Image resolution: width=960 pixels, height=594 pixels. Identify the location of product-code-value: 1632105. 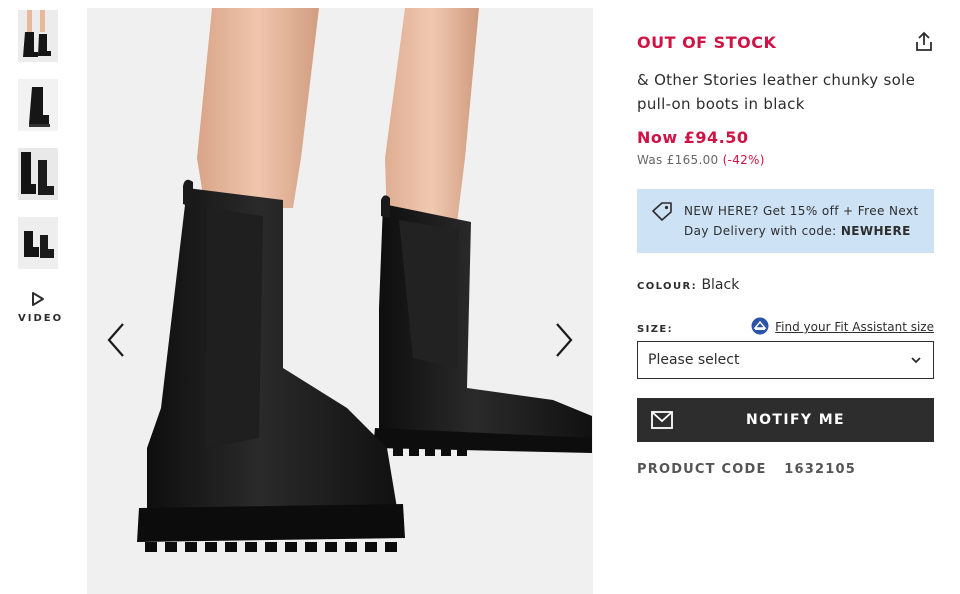
(820, 469).